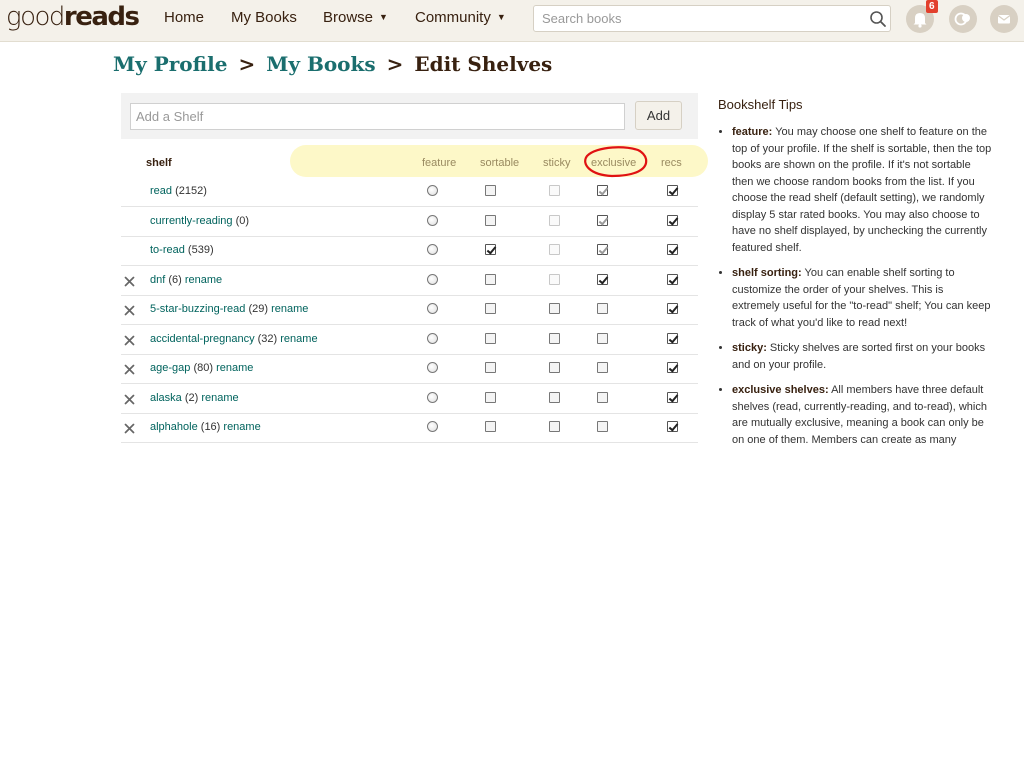 The height and width of the screenshot is (768, 1024). What do you see at coordinates (752, 132) in the screenshot?
I see `tip-label: feature:` at bounding box center [752, 132].